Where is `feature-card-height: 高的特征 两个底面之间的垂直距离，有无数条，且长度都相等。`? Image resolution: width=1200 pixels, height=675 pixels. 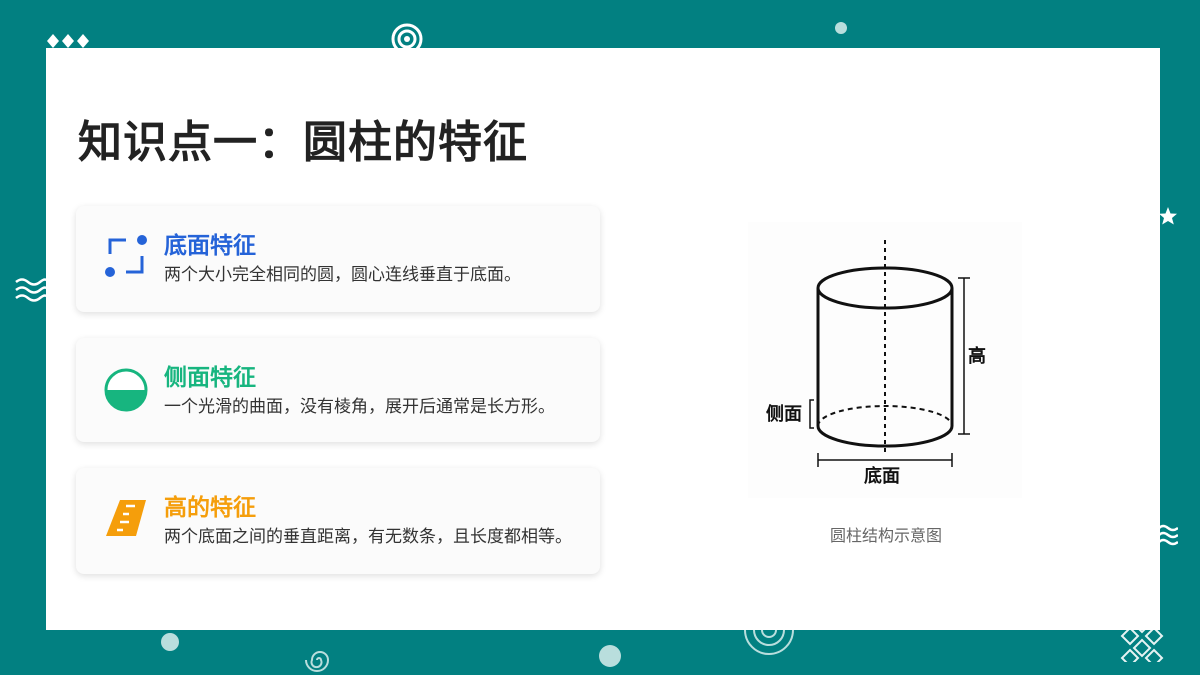
feature-card-height: 高的特征 两个底面之间的垂直距离，有无数条，且长度都相等。 is located at coordinates (338, 521).